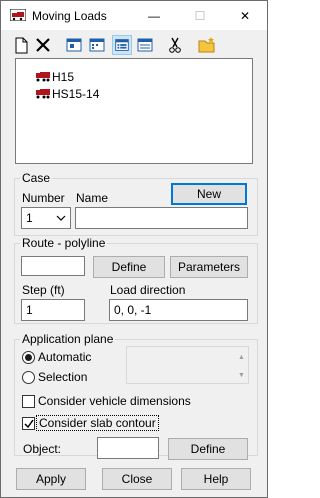  What do you see at coordinates (129, 267) in the screenshot?
I see `route-define-button: Define` at bounding box center [129, 267].